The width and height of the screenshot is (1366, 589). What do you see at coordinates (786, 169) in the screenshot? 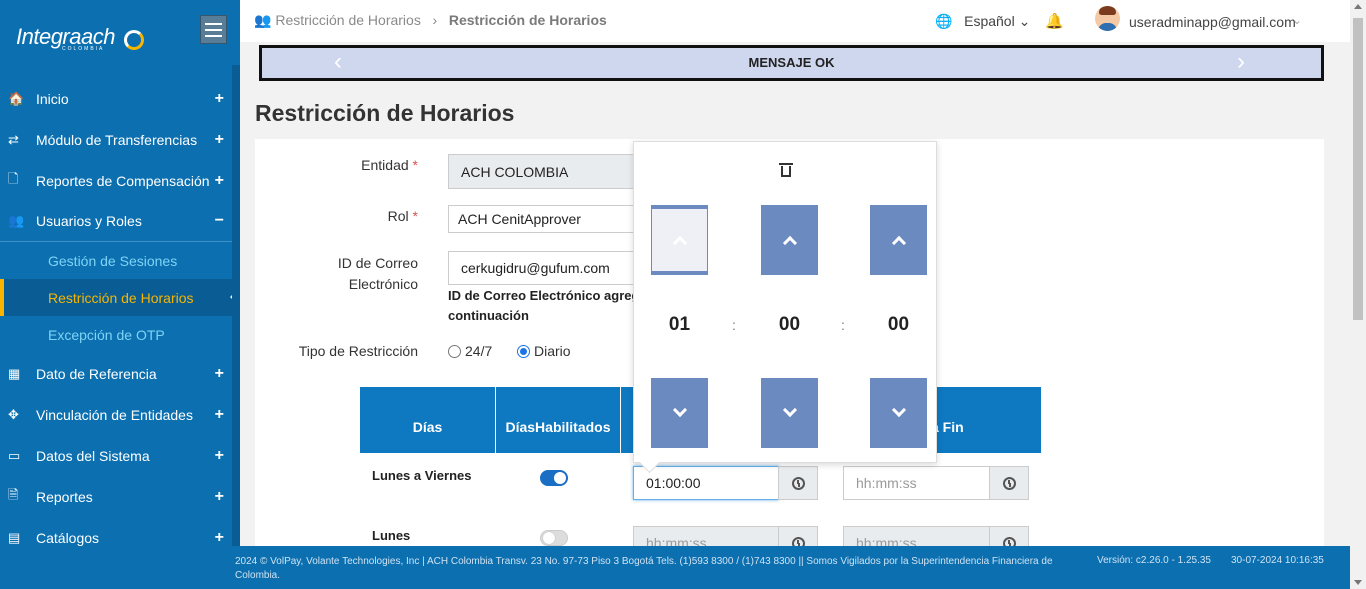
I see `trash-icon` at bounding box center [786, 169].